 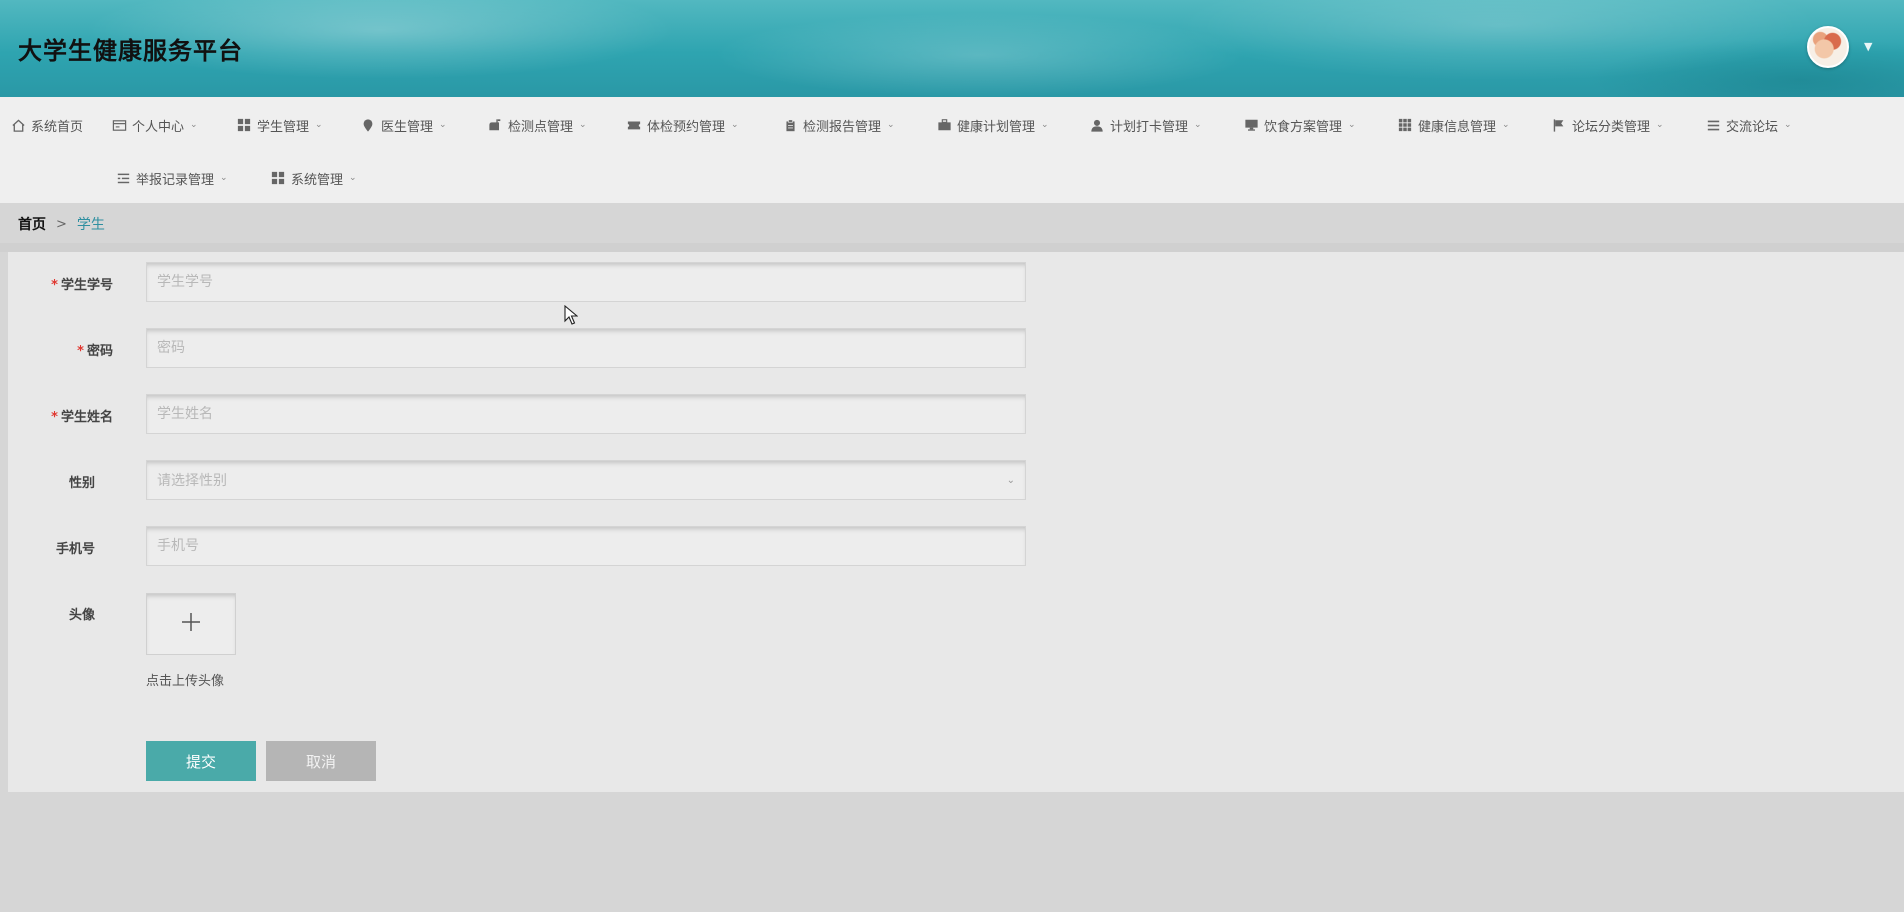 What do you see at coordinates (495, 125) in the screenshot?
I see `mailbox-icon` at bounding box center [495, 125].